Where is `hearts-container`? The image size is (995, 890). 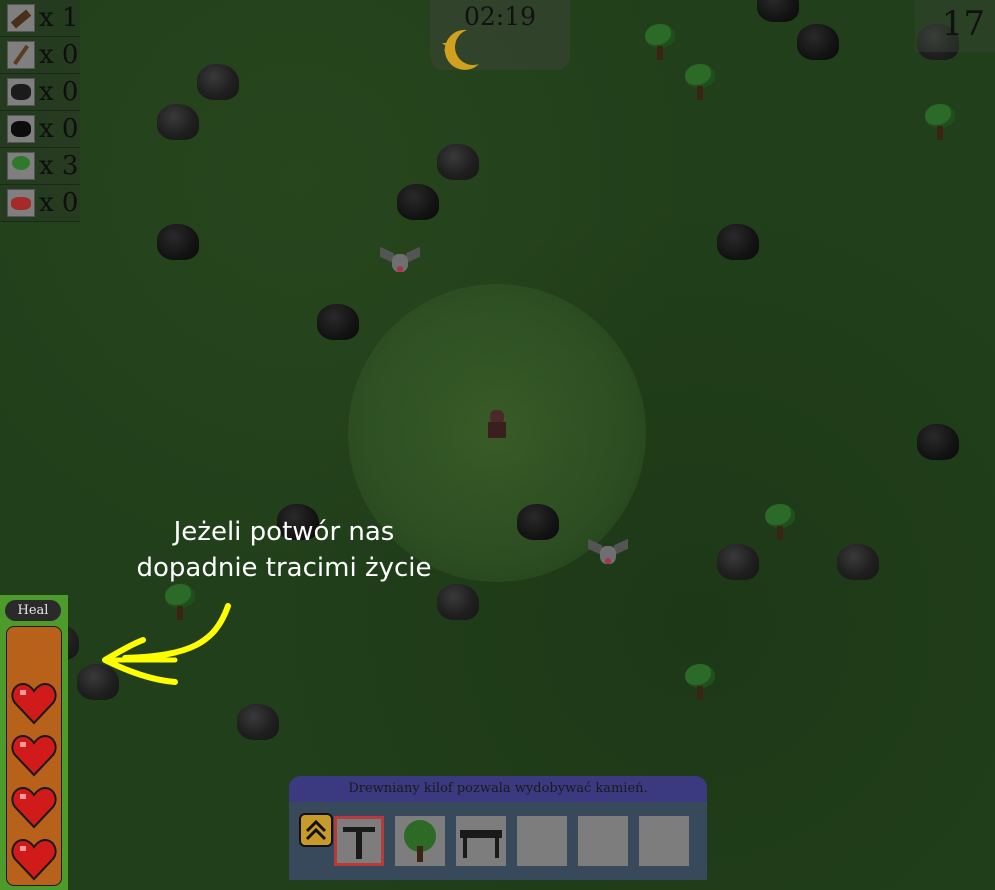
hearts-container is located at coordinates (34, 756).